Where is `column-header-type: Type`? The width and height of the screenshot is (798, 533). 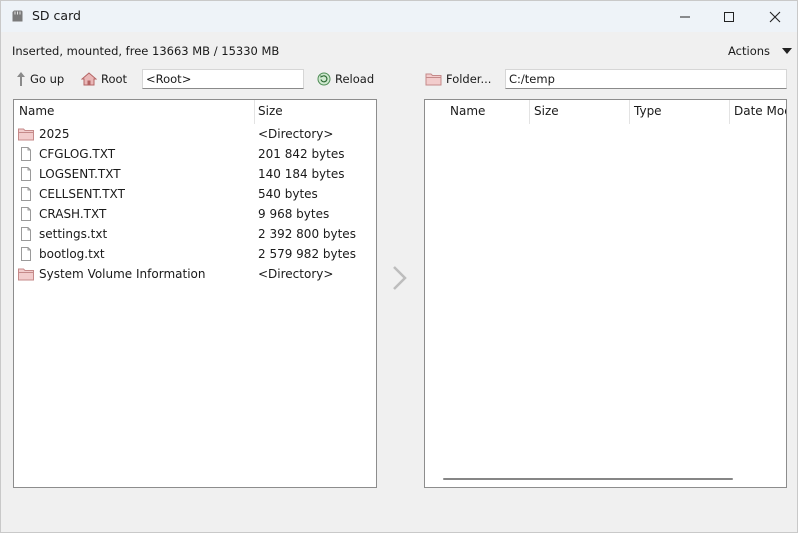
column-header-type: Type is located at coordinates (679, 112).